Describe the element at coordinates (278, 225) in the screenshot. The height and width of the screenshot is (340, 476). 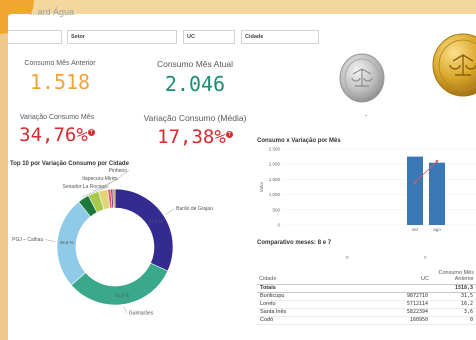
I see `y-tick-label: 0` at that location.